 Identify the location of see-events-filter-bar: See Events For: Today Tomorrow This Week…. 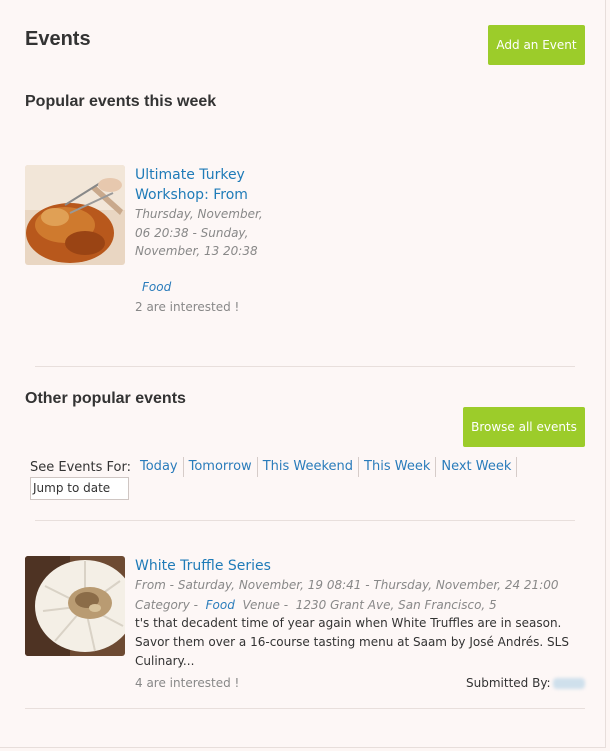
(274, 467).